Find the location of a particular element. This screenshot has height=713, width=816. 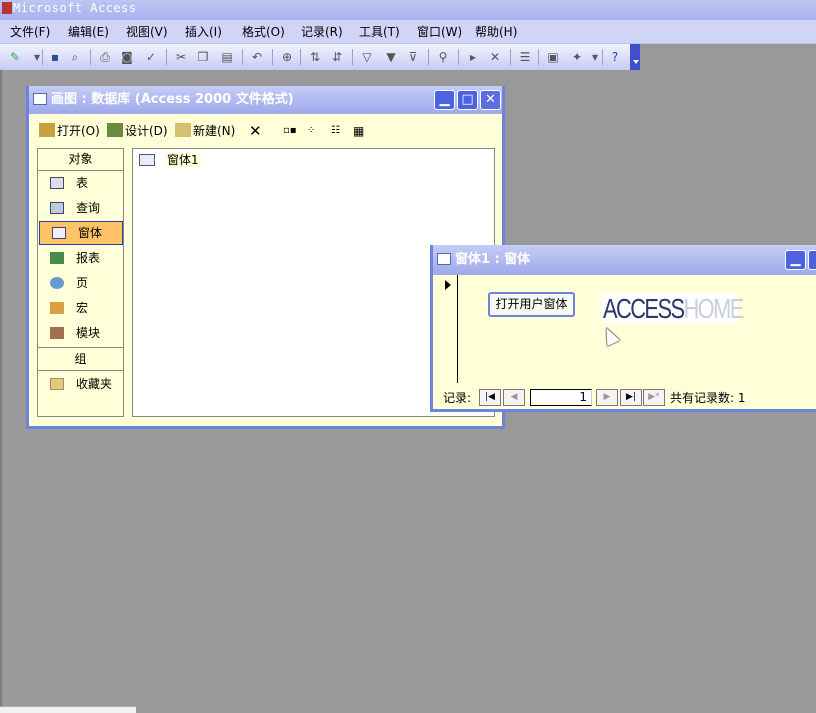

record-navigation-bar: 记录: |◀ ◀ 1 ▶ ▶| ▶* 共有记录数: 1 is located at coordinates (629, 398).